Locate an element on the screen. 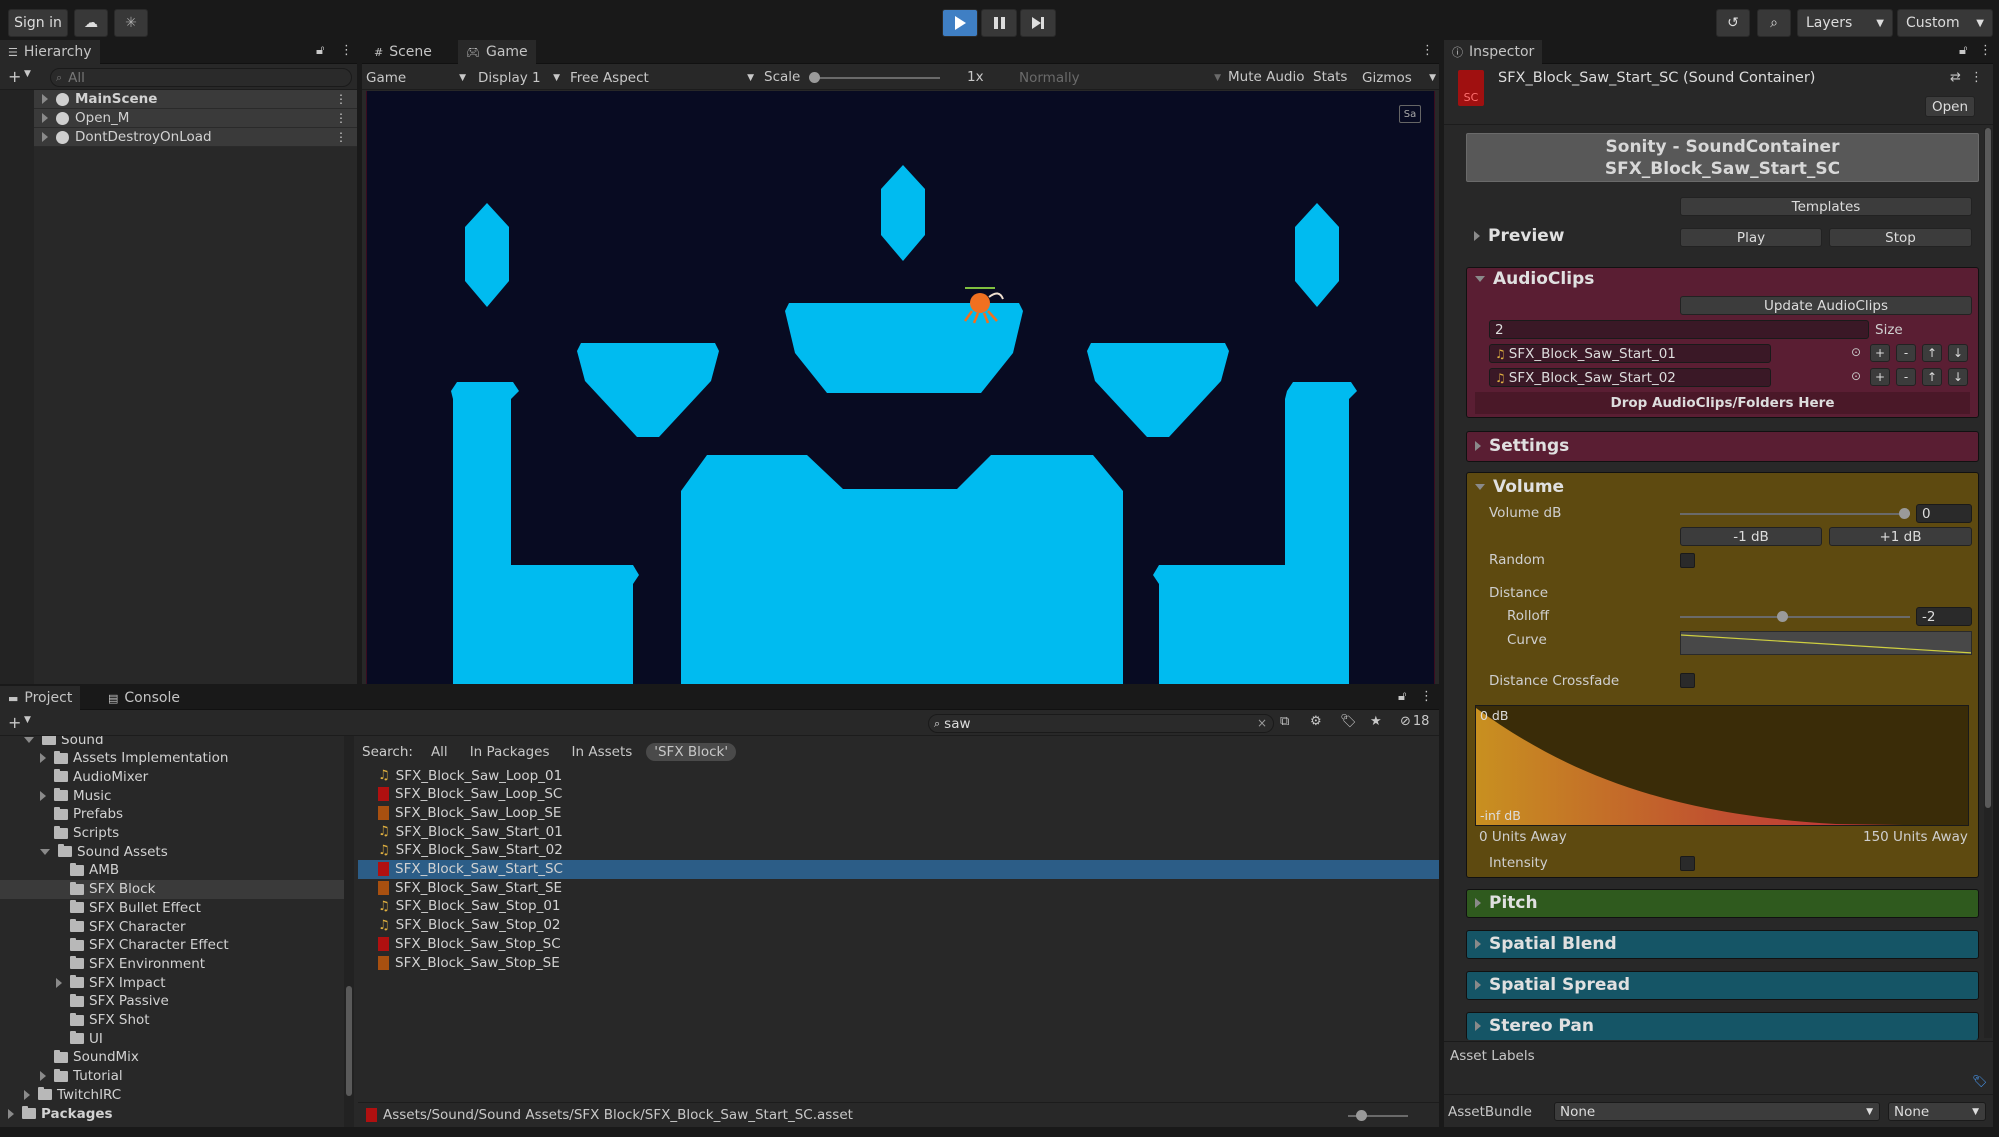 Image resolution: width=1999 pixels, height=1137 pixels. icon-size-handle is located at coordinates (1361, 1115).